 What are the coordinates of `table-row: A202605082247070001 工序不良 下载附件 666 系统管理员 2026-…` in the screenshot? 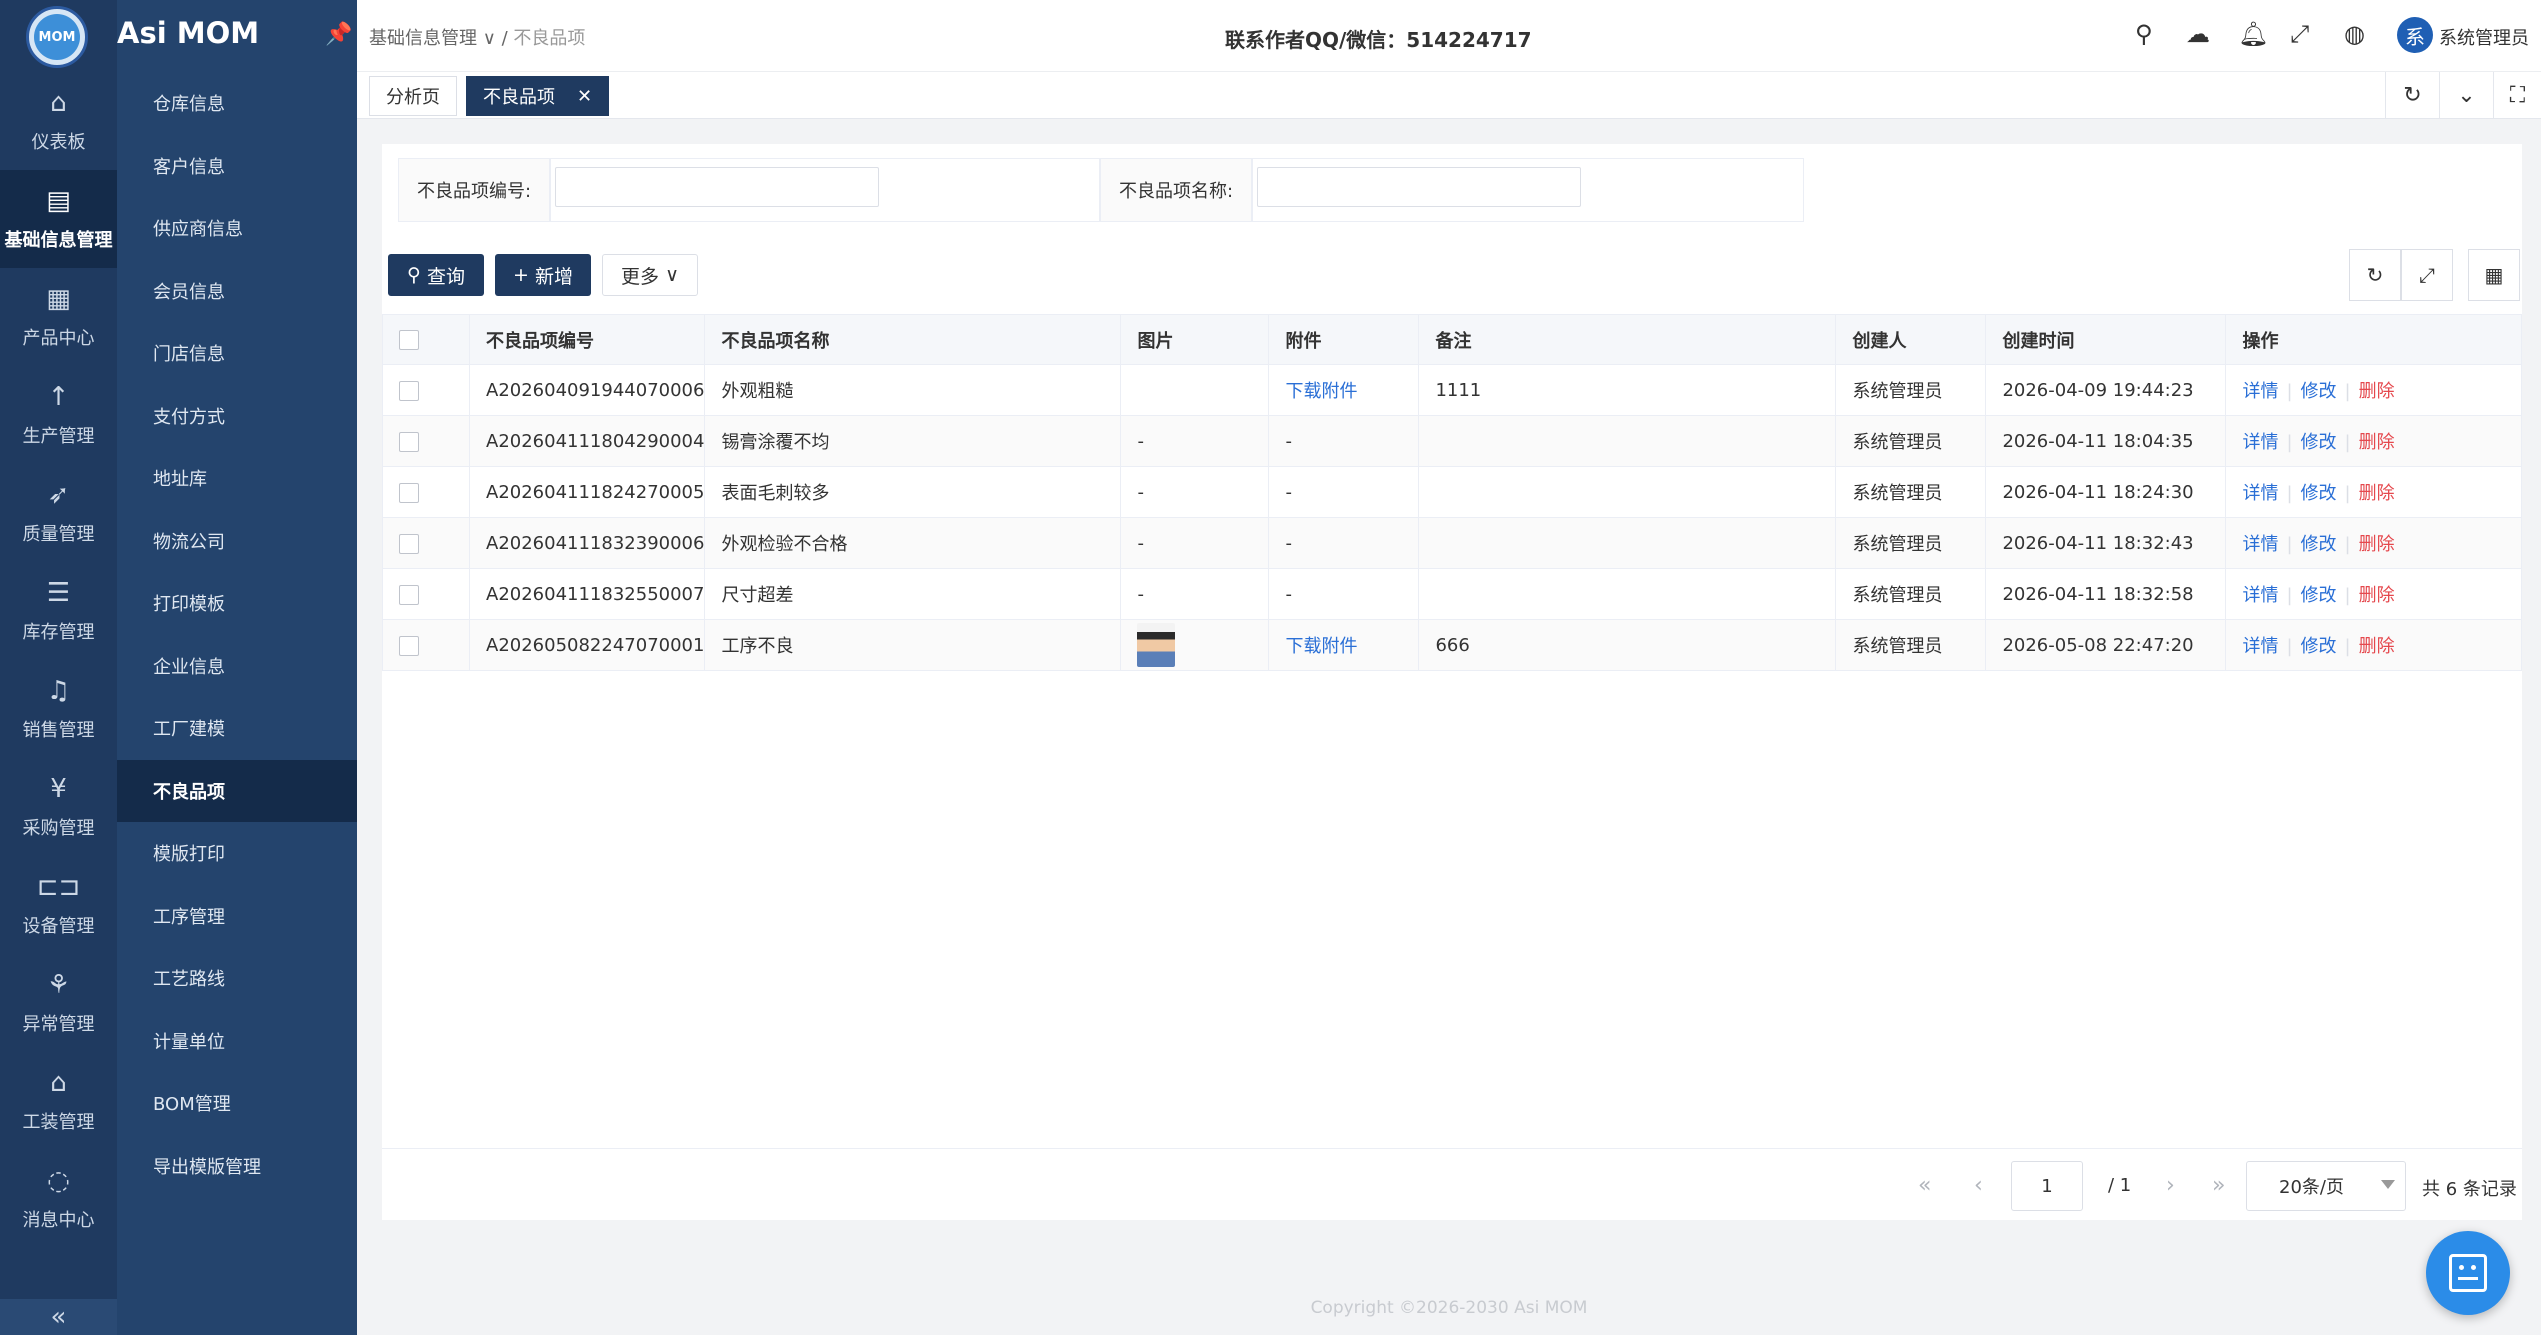 It's located at (1452, 645).